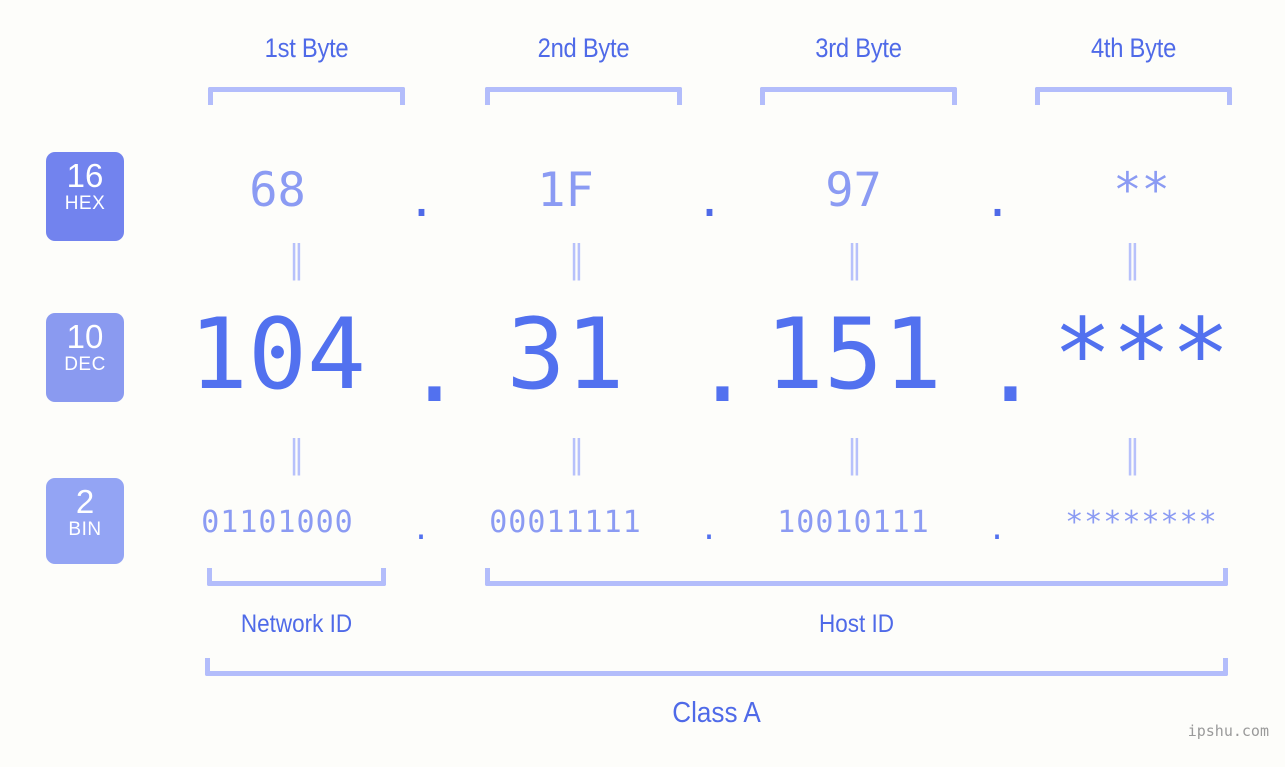  I want to click on equals-mark-dec-bin-2: ‖, so click(576, 454).